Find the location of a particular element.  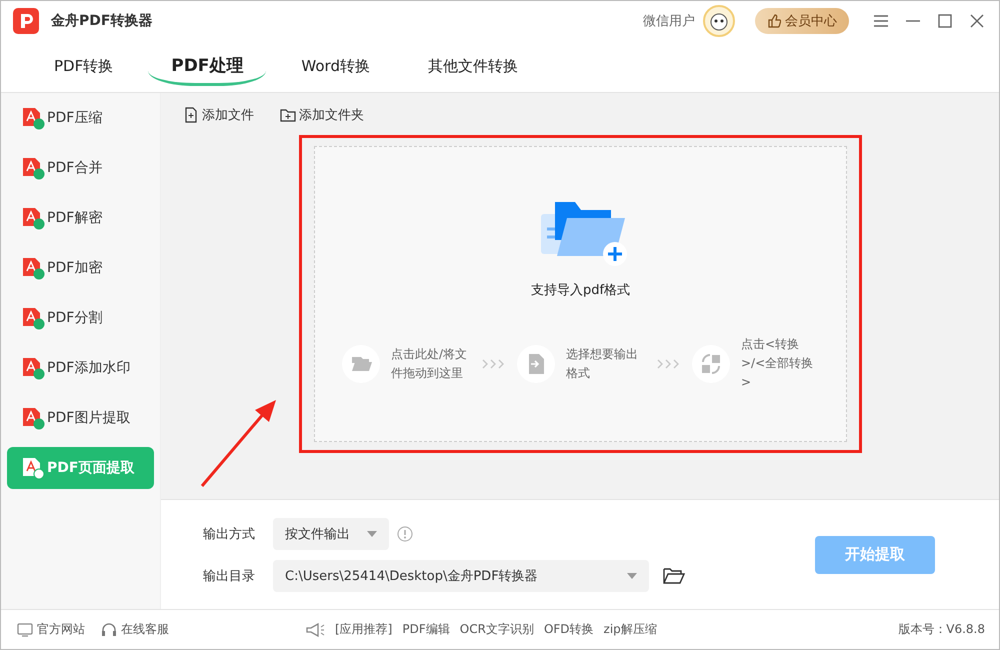

app-link: OFD转换 is located at coordinates (569, 629).